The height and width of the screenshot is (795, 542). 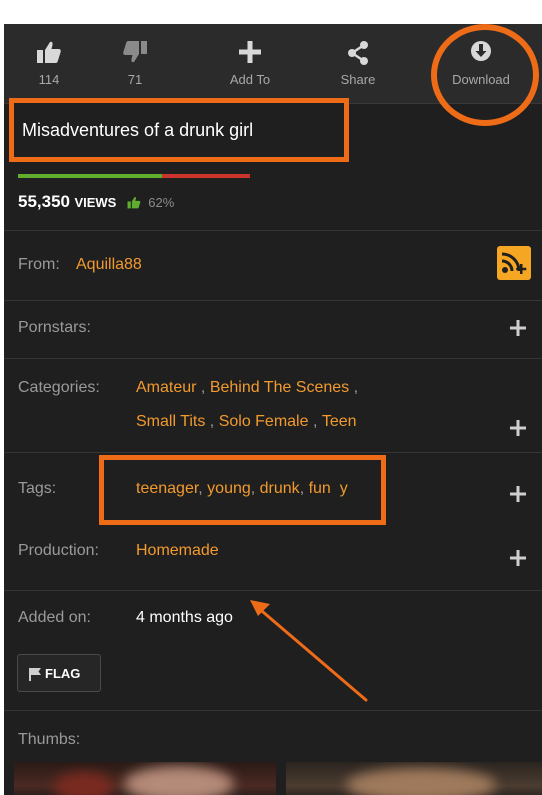 What do you see at coordinates (44, 201) in the screenshot?
I see `views-count: 55,350` at bounding box center [44, 201].